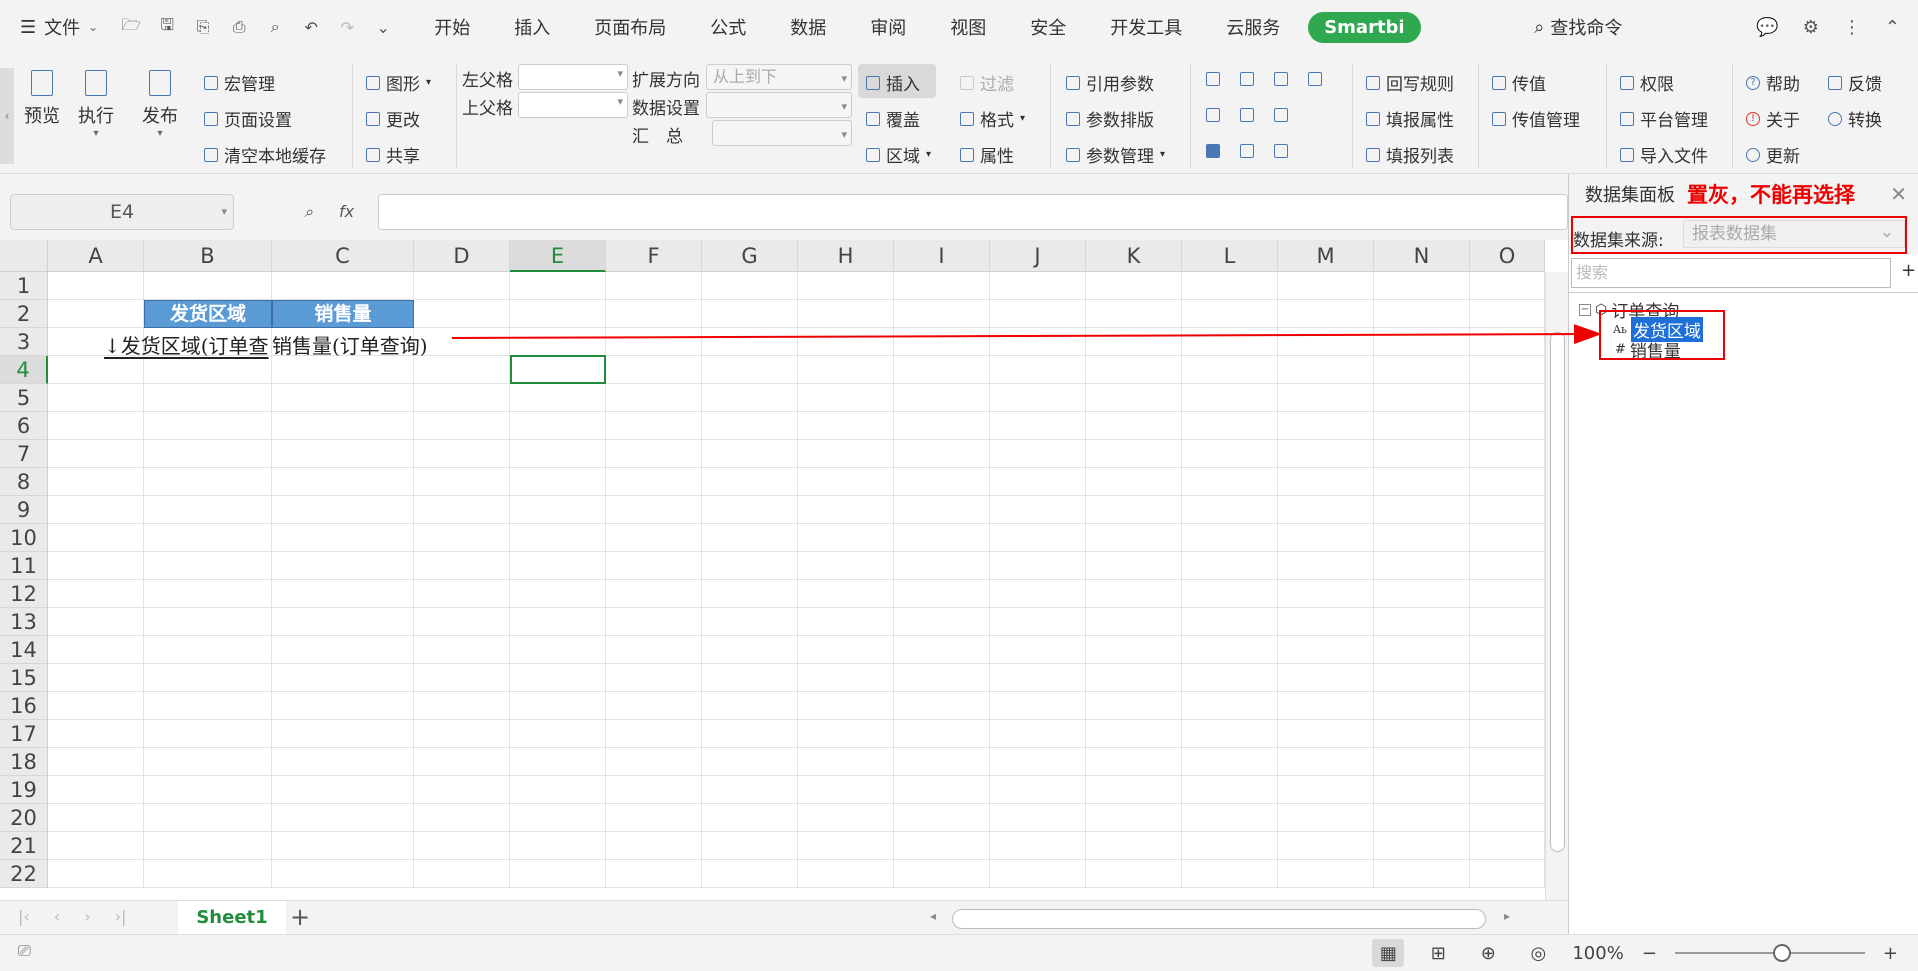 The width and height of the screenshot is (1918, 971). What do you see at coordinates (1811, 27) in the screenshot?
I see `gear-icon: ⚙` at bounding box center [1811, 27].